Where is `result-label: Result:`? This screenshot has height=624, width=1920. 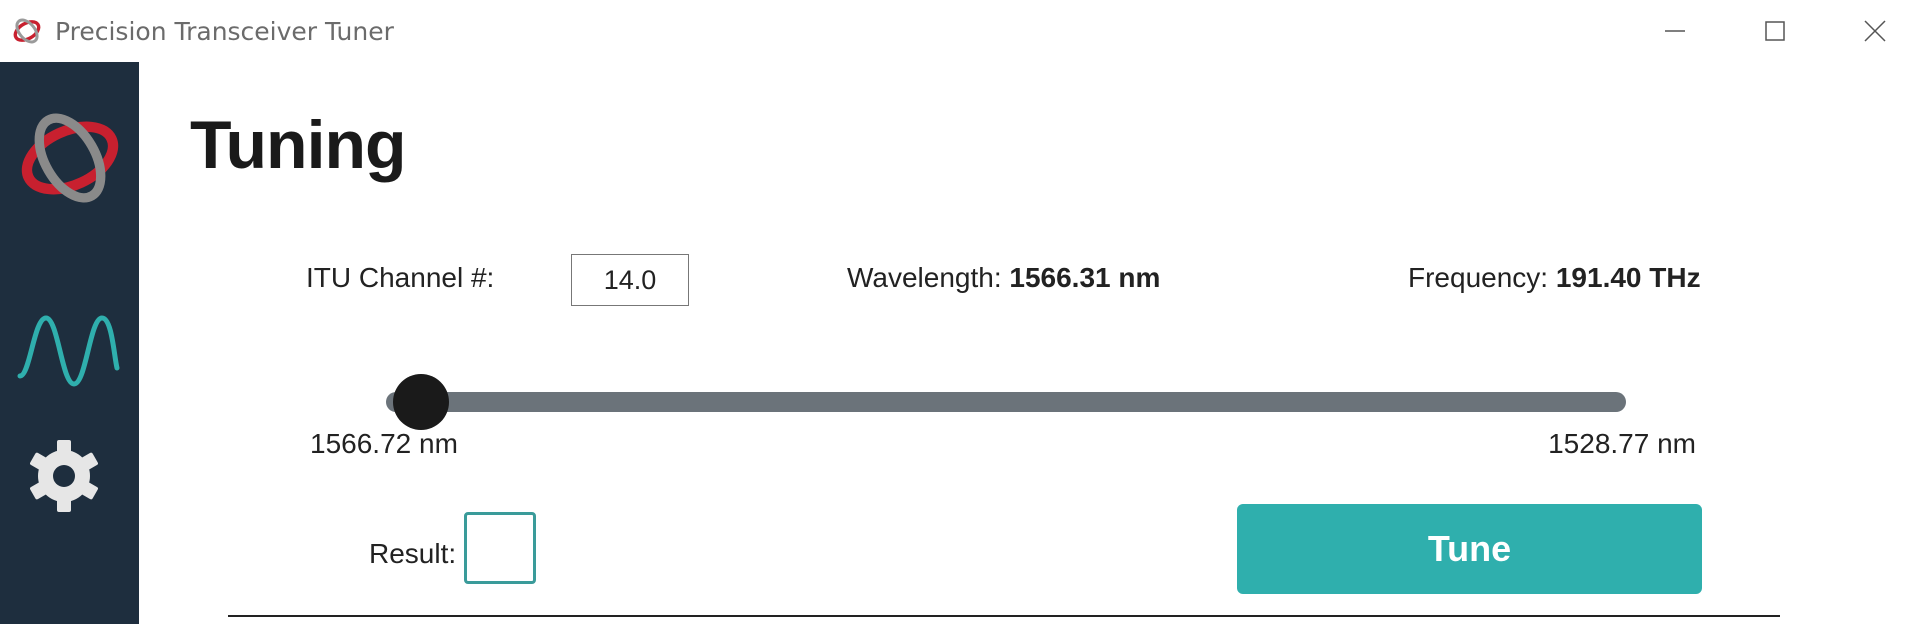 result-label: Result: is located at coordinates (413, 553).